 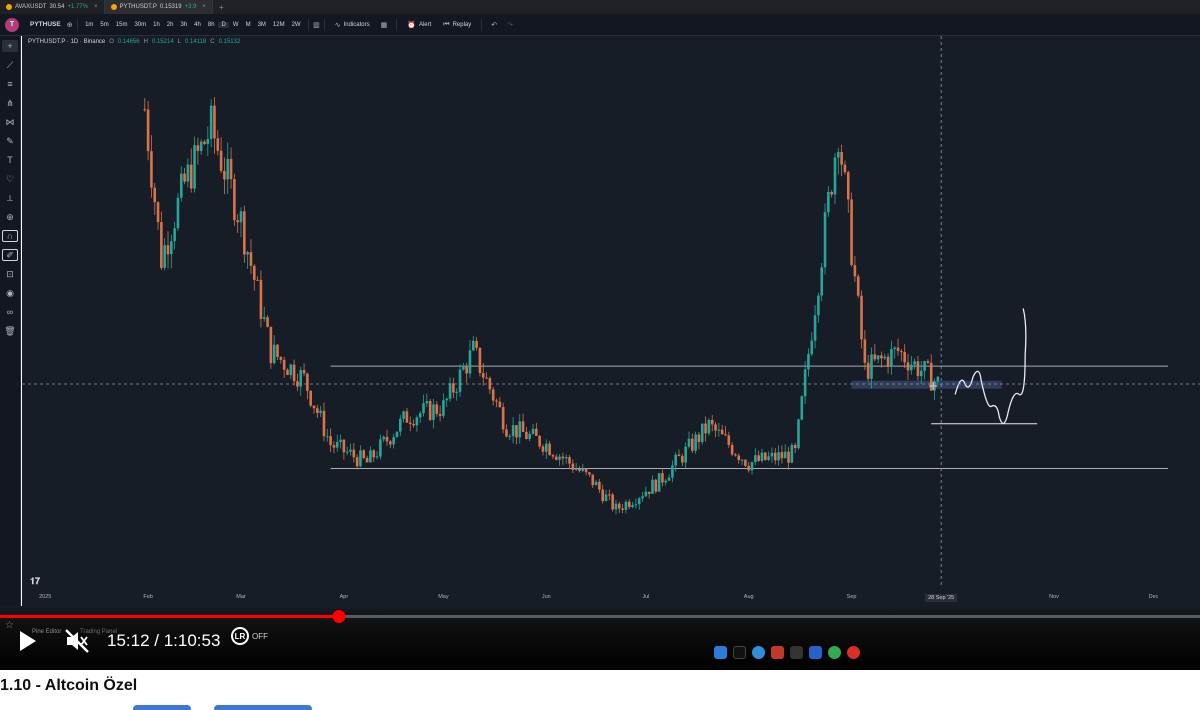 I want to click on video-progress-bar, so click(x=600, y=616).